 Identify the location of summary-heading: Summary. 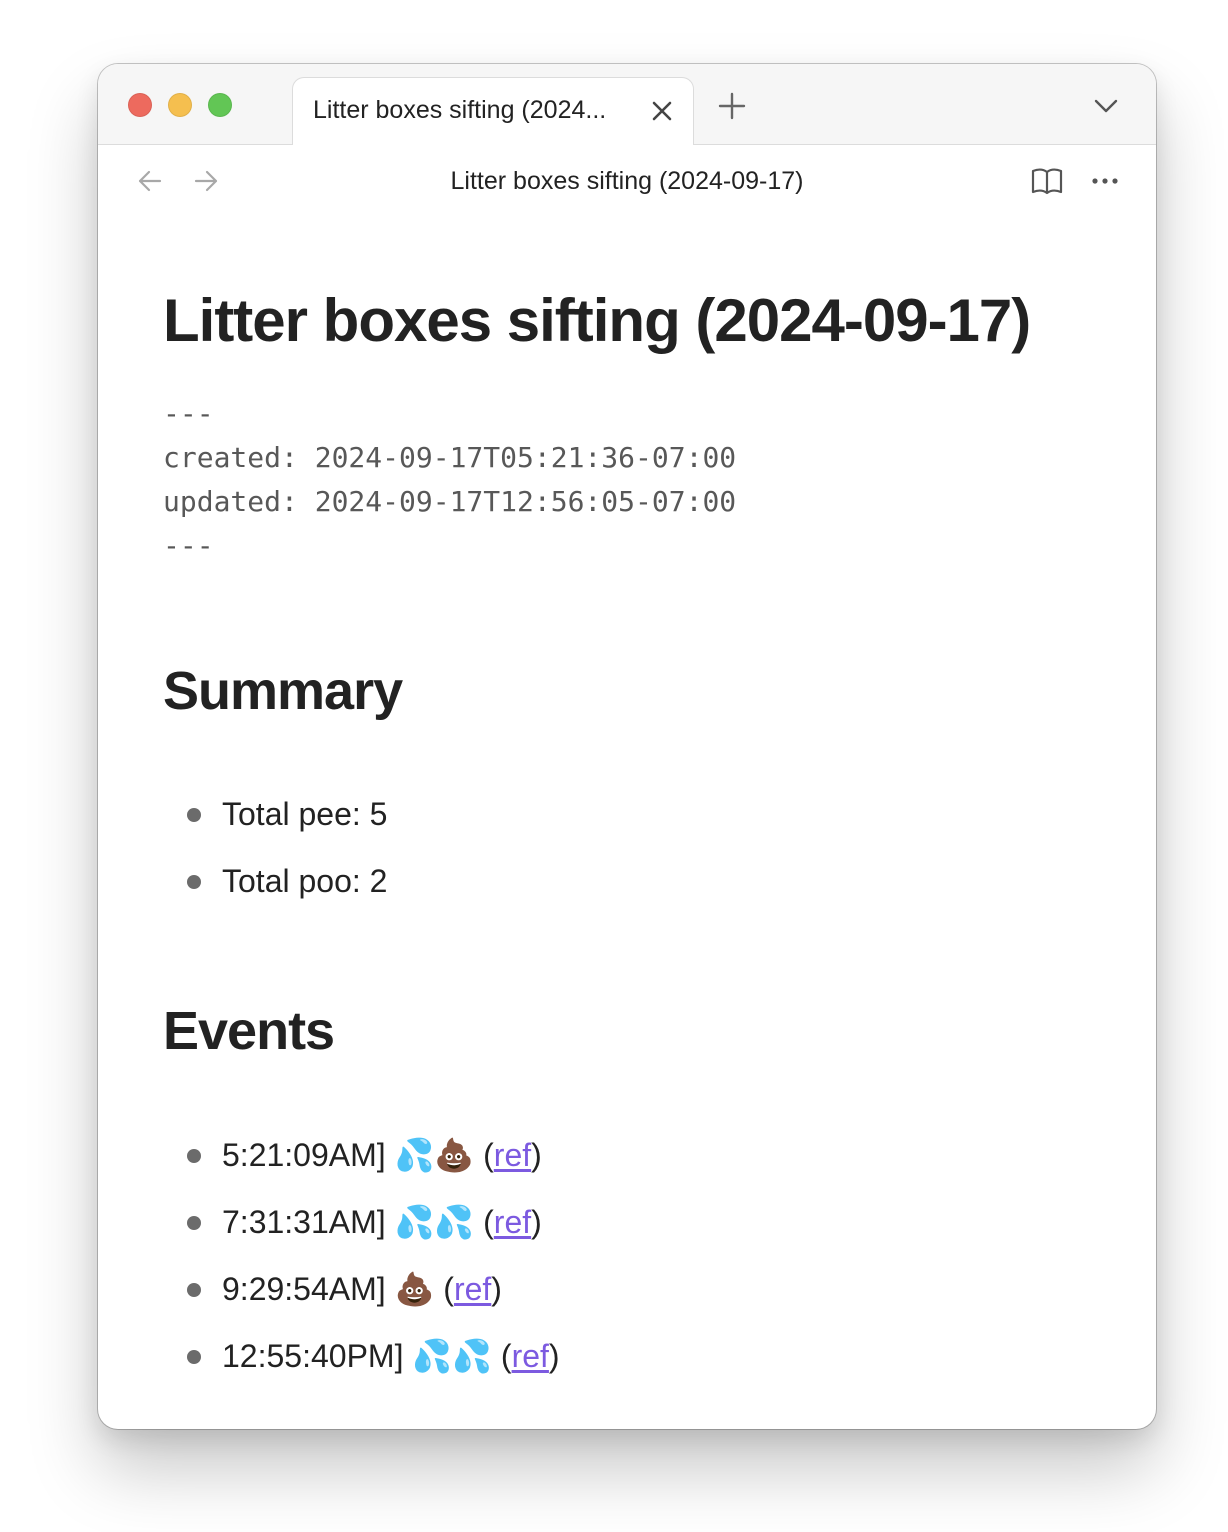
(283, 691).